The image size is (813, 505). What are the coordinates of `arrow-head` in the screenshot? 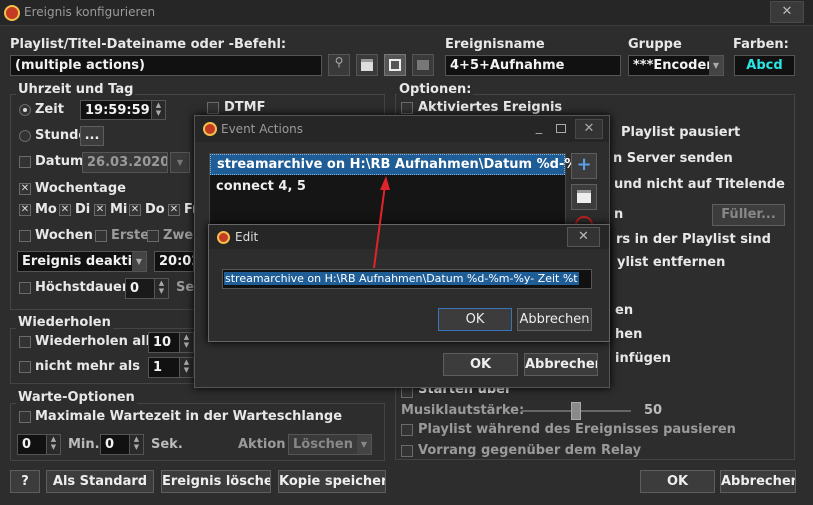 It's located at (385, 183).